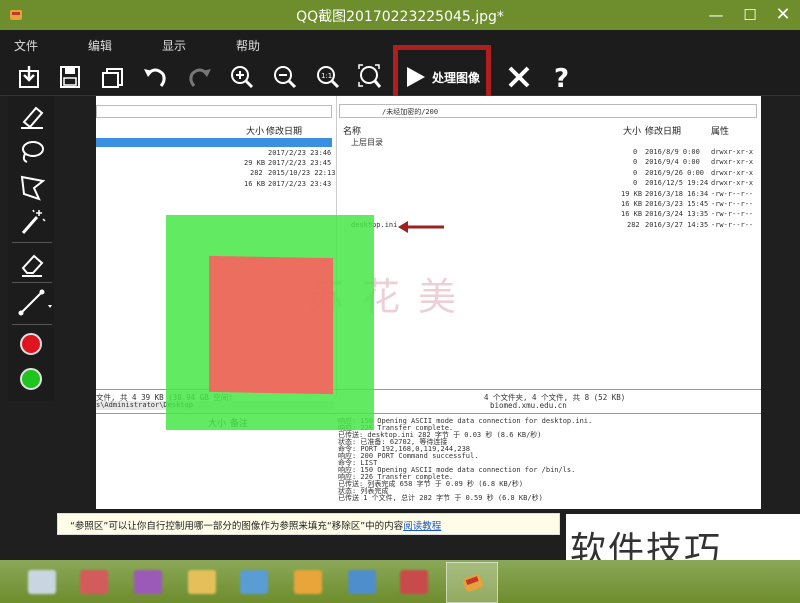  Describe the element at coordinates (174, 45) in the screenshot. I see `menu-view: 显示` at that location.